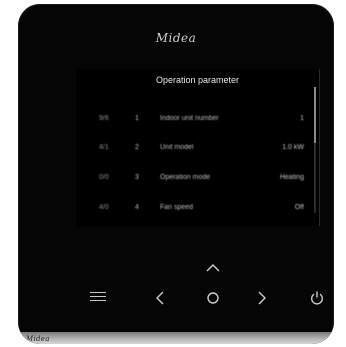 This screenshot has width=346, height=347. Describe the element at coordinates (98, 298) in the screenshot. I see `menu-icon` at that location.